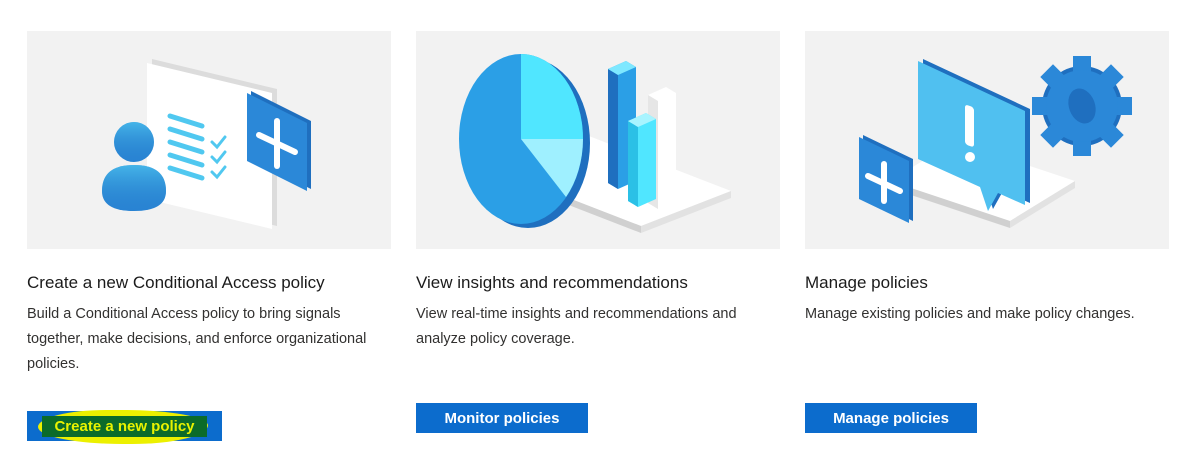  What do you see at coordinates (176, 282) in the screenshot?
I see `card-title: Create a new Conditional Access policy` at bounding box center [176, 282].